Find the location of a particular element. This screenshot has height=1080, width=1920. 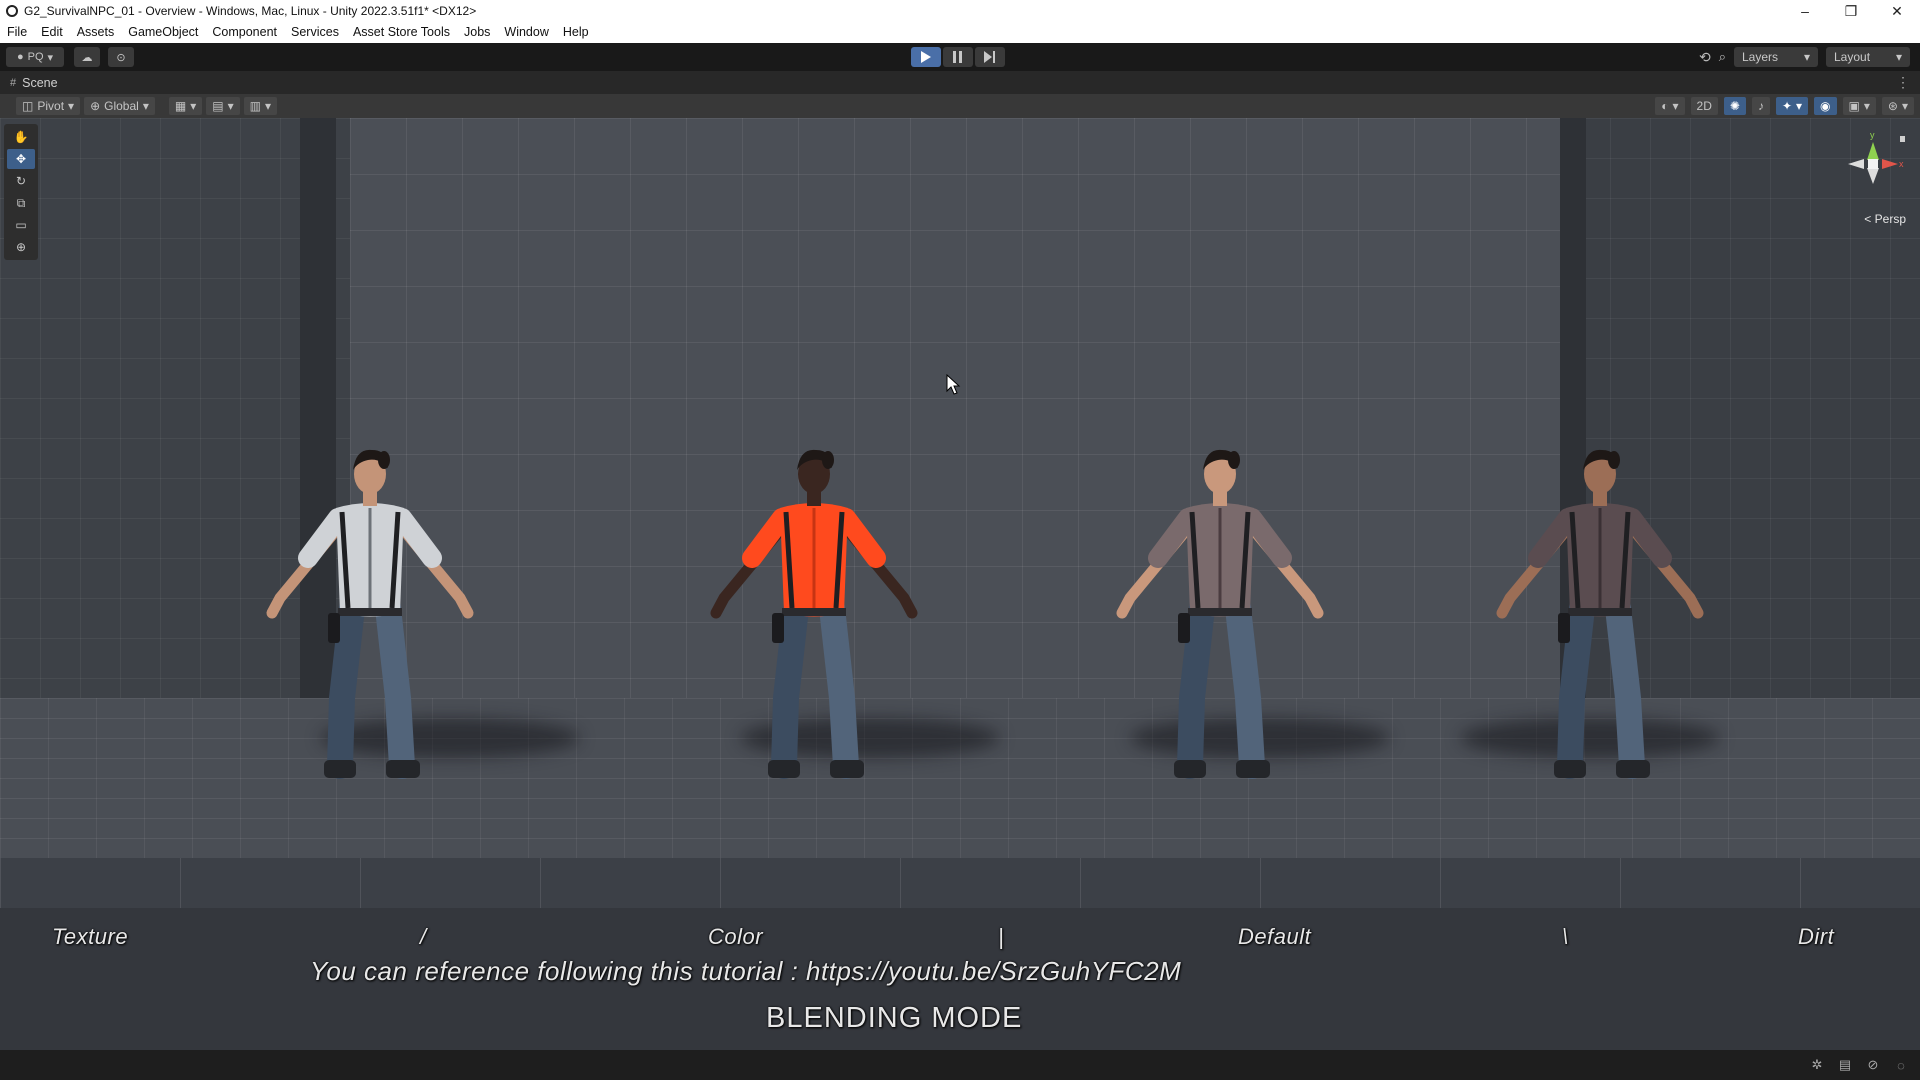

character-figure is located at coordinates (814, 614).